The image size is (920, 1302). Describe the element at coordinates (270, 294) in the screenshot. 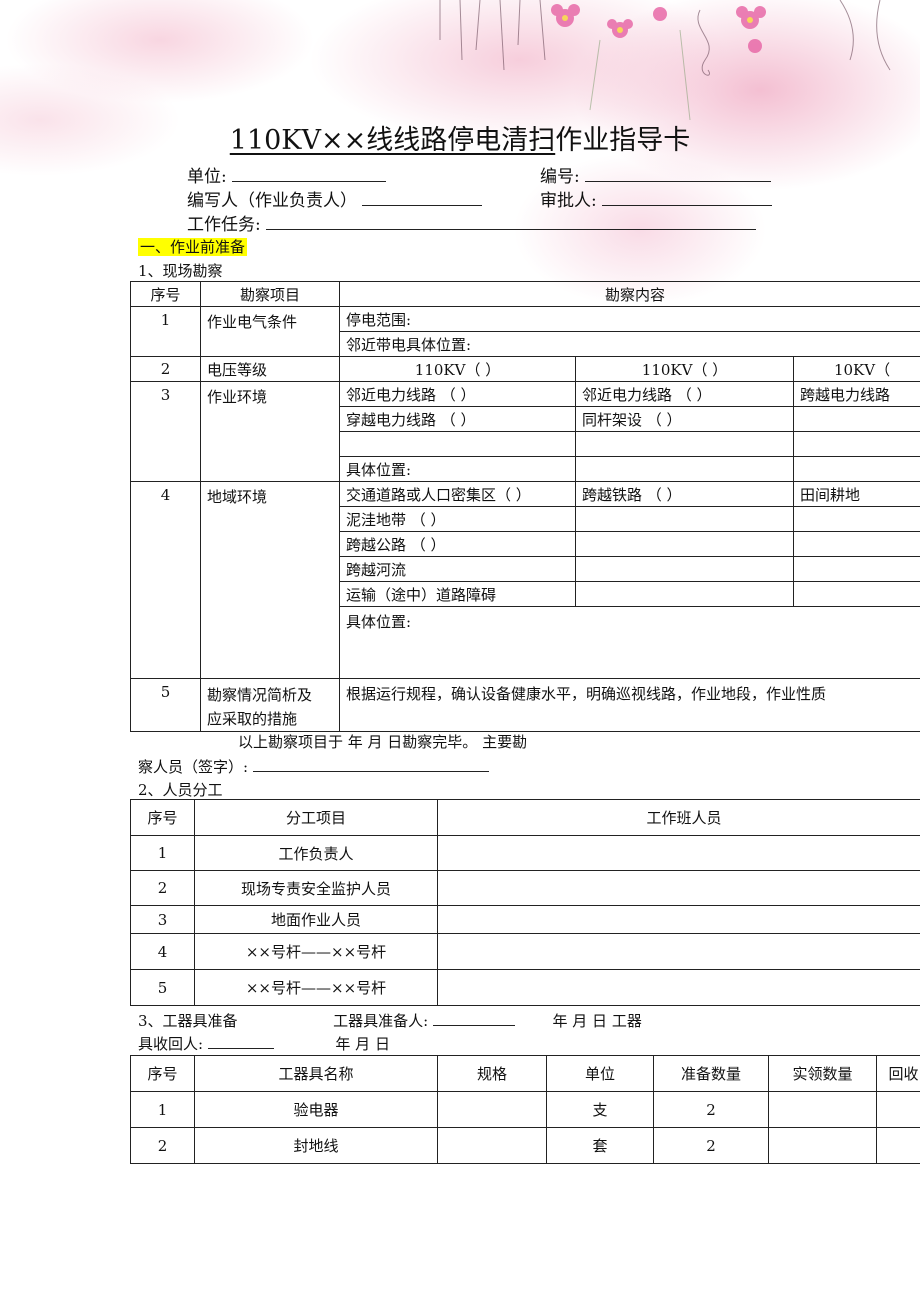

I see `header-cell: 勘察项目` at that location.